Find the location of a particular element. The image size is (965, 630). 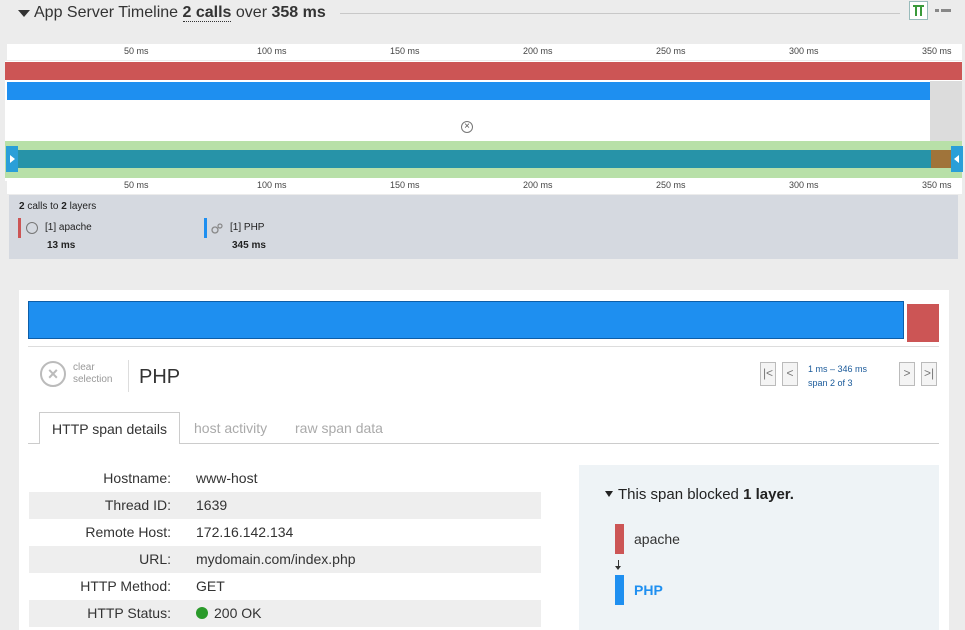

row-key: HTTP Method: is located at coordinates (125, 586).